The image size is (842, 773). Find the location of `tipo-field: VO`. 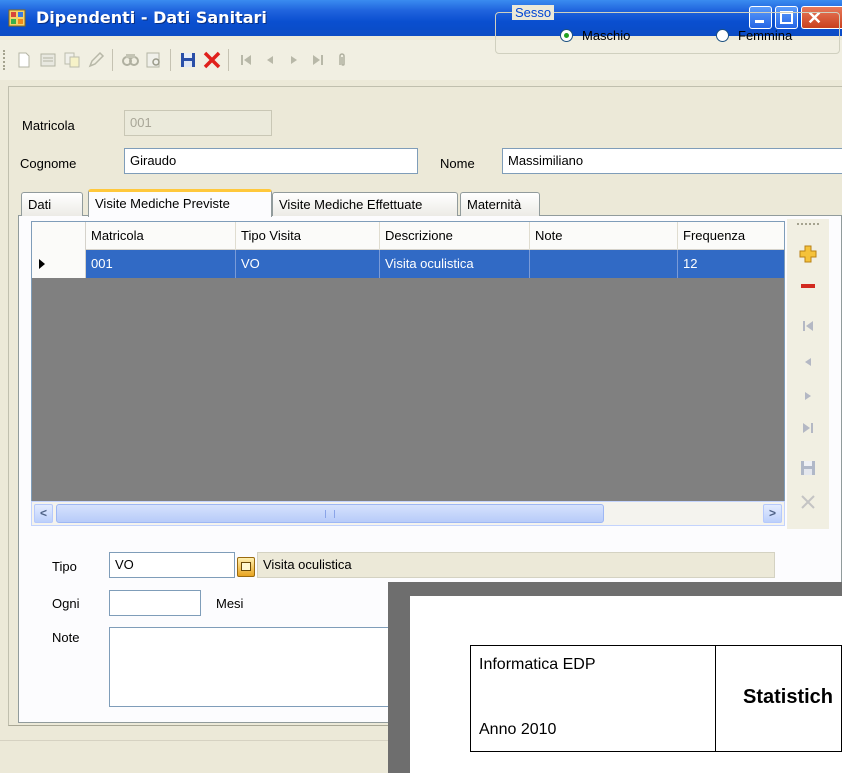

tipo-field: VO is located at coordinates (172, 565).